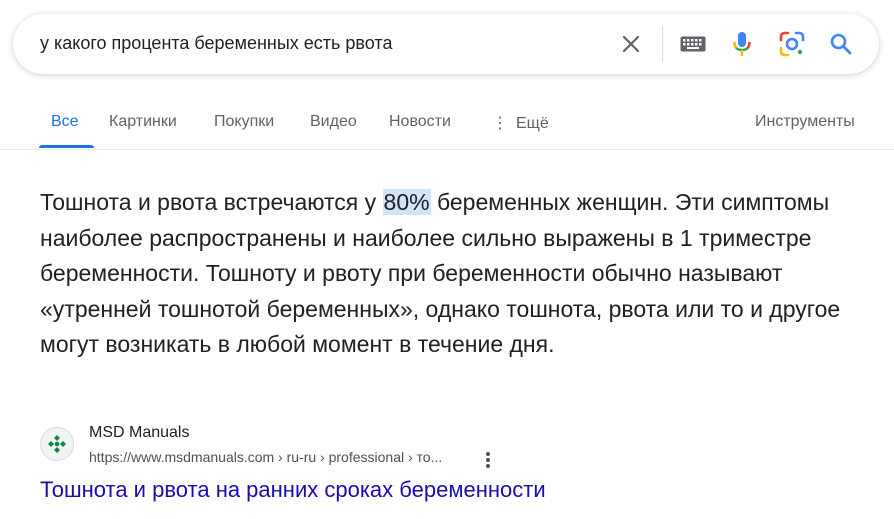  I want to click on tabs-divider, so click(447, 149).